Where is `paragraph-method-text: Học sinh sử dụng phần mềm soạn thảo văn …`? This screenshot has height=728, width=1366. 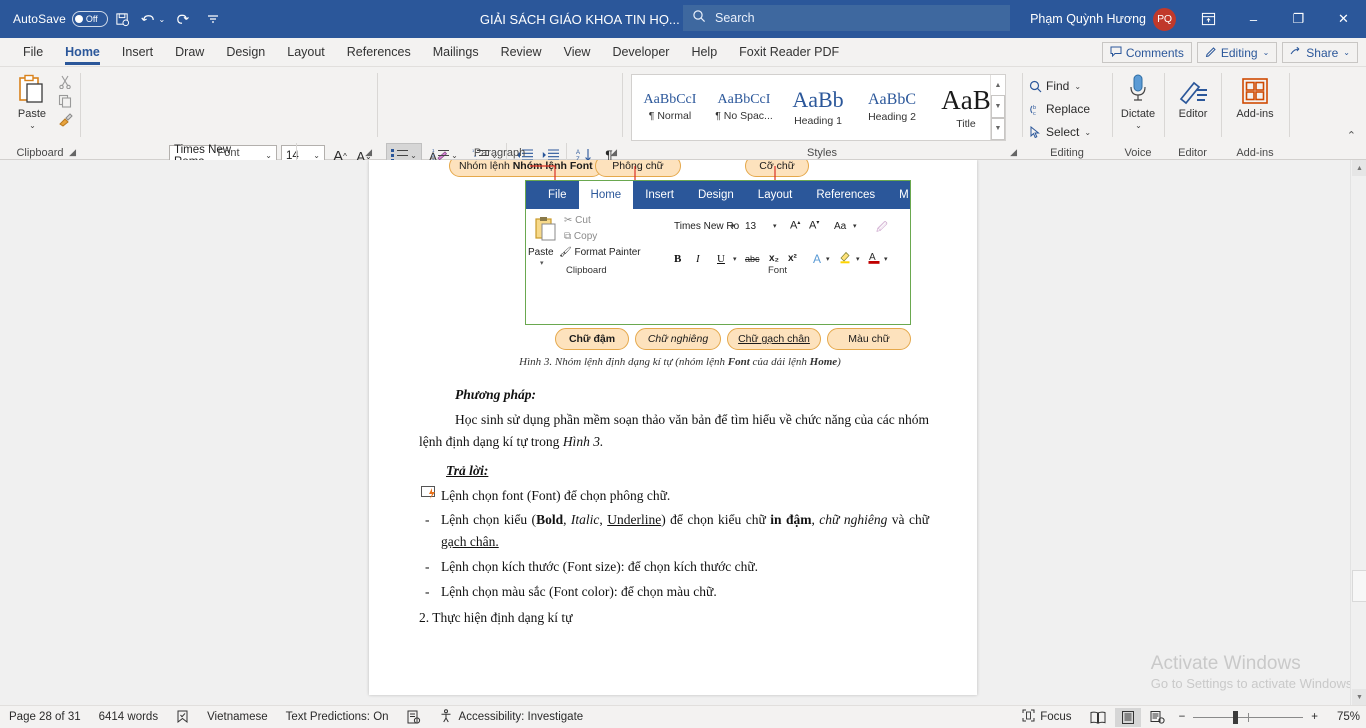 paragraph-method-text: Học sinh sử dụng phần mềm soạn thảo văn … is located at coordinates (674, 430).